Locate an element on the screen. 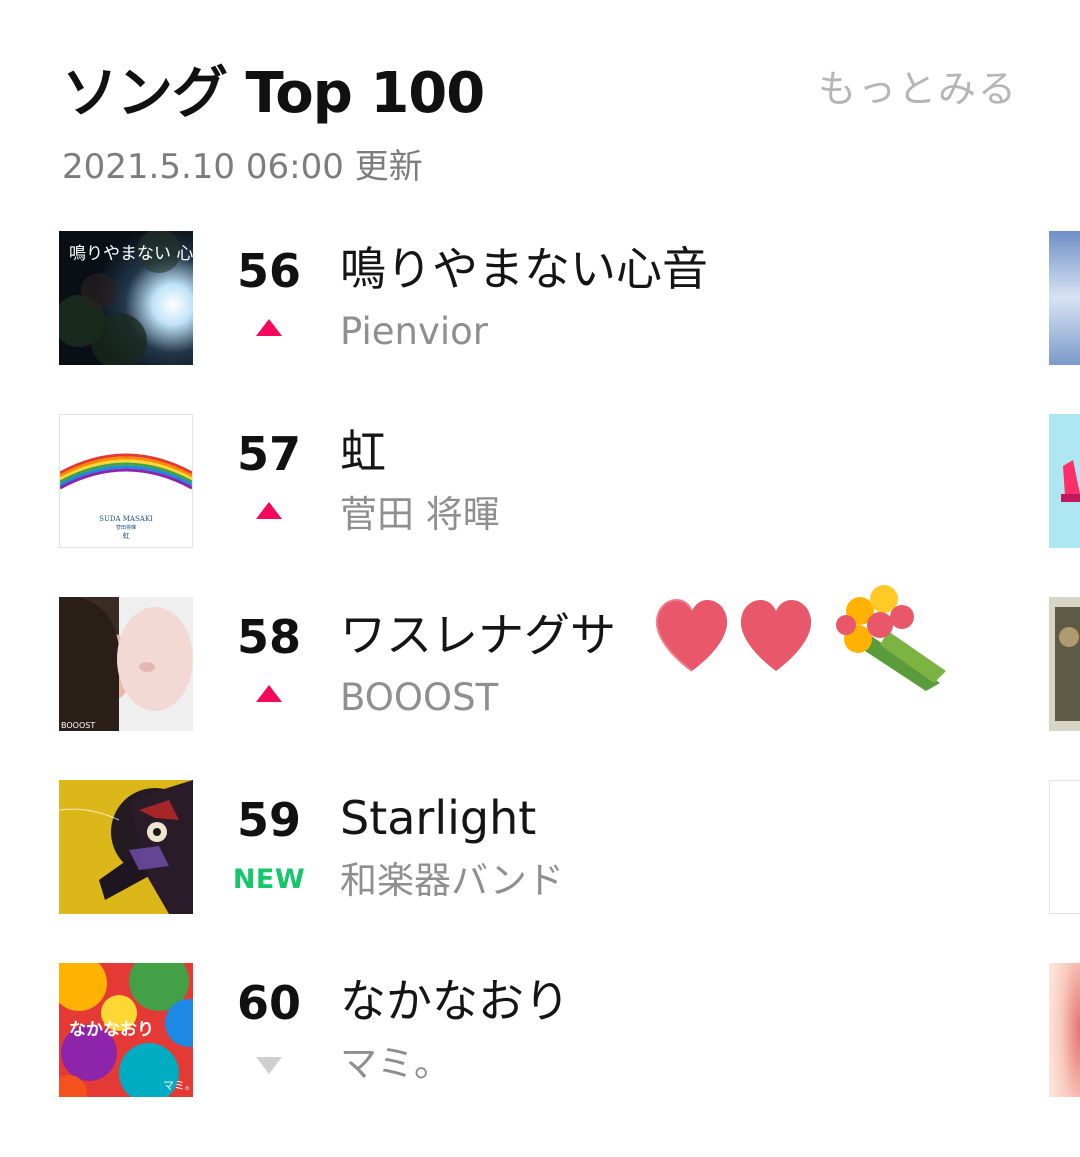 The image size is (1080, 1157). song-title: Starlight is located at coordinates (438, 818).